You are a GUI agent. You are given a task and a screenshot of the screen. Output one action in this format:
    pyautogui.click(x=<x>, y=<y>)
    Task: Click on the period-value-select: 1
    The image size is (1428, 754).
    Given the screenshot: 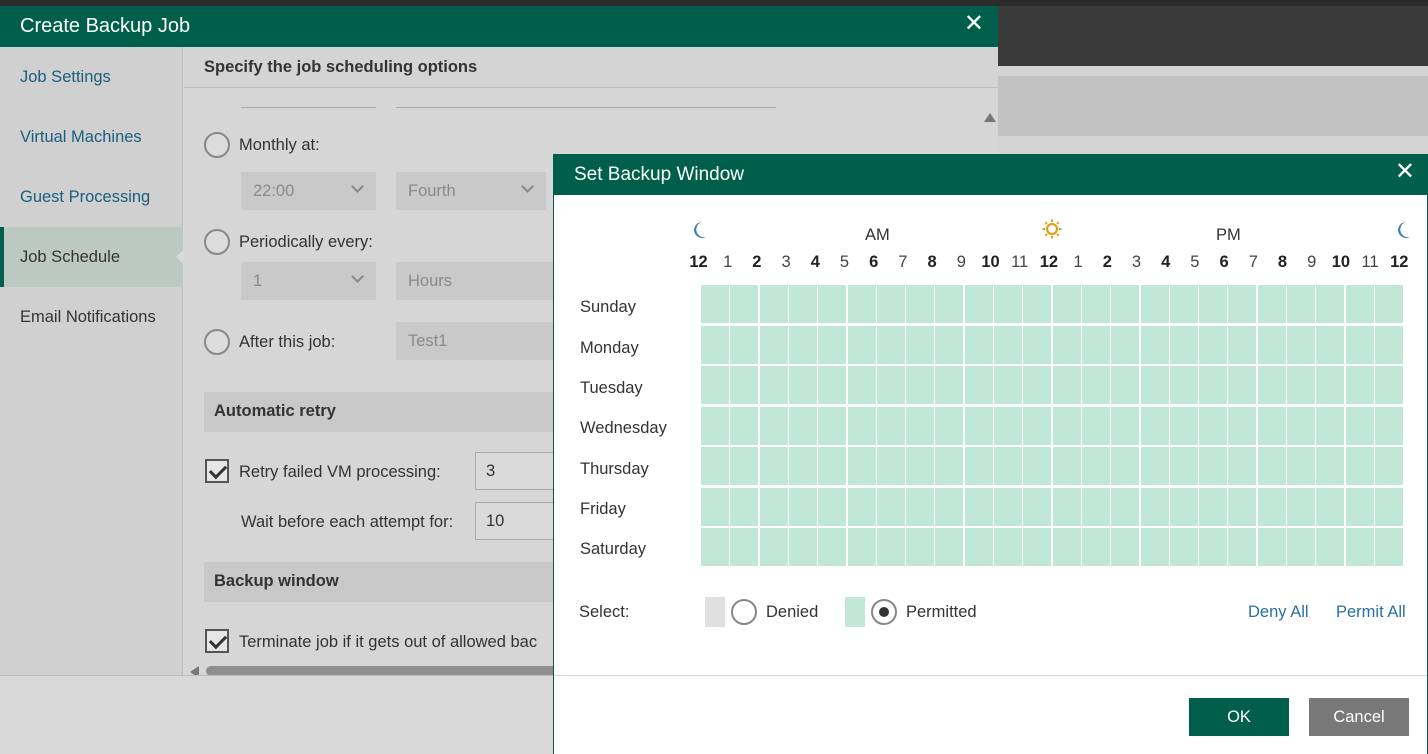 What is the action you would take?
    pyautogui.click(x=308, y=281)
    